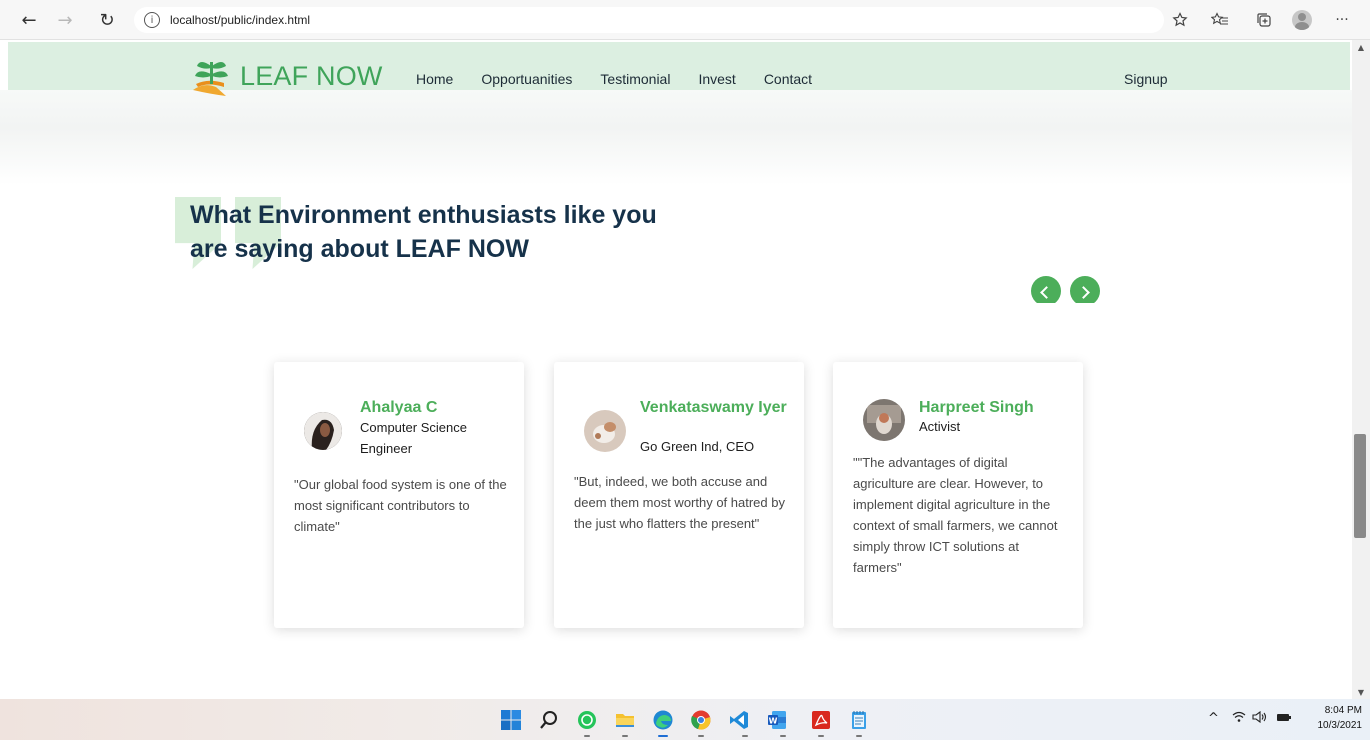 This screenshot has width=1370, height=740. Describe the element at coordinates (940, 426) in the screenshot. I see `testimonial-role: Activist` at that location.